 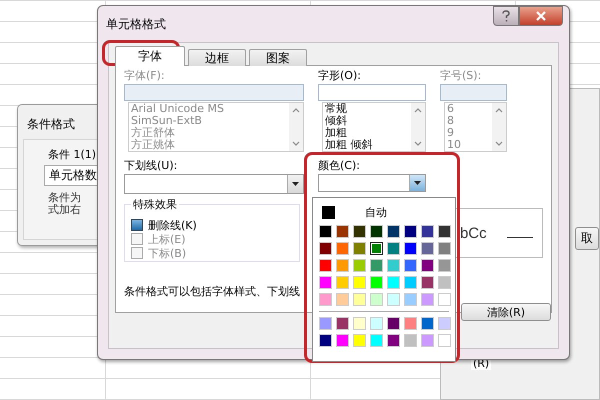 I want to click on cancel-button: 取, so click(x=587, y=238).